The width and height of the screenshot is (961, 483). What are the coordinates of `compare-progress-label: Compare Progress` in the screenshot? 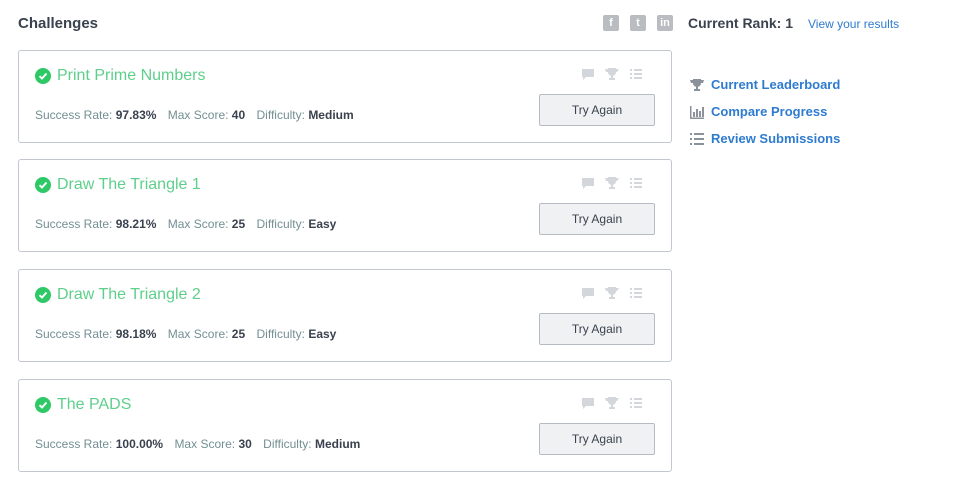 It's located at (769, 111).